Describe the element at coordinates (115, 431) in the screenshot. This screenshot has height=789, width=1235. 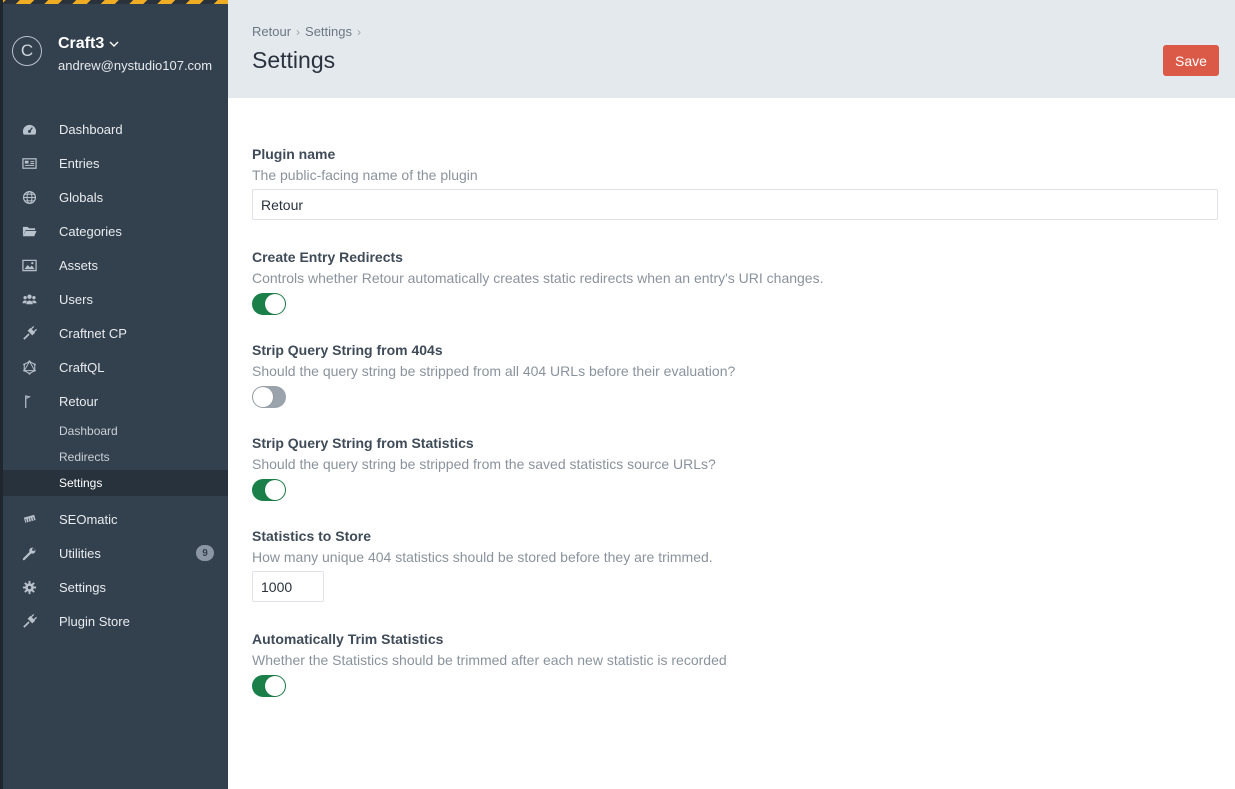
I see `nav-retour-dashboard: Dashboard` at that location.